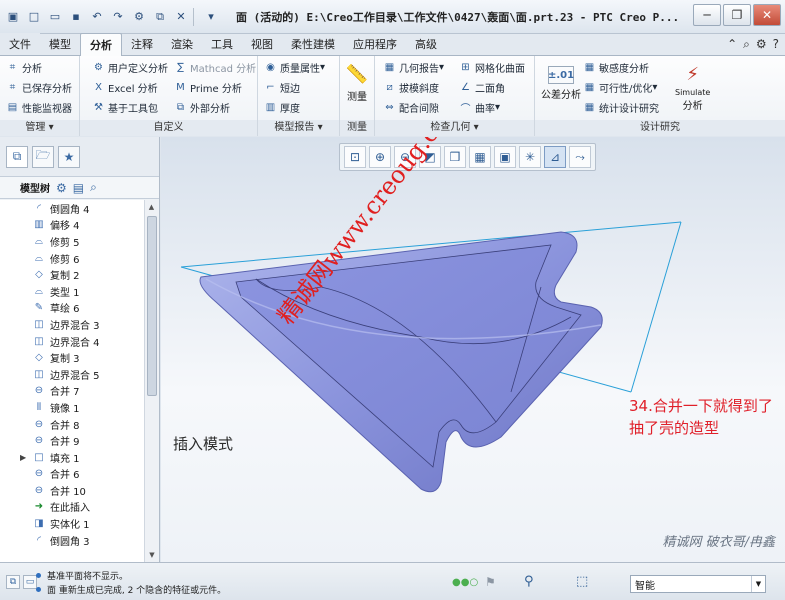 The width and height of the screenshot is (785, 600). Describe the element at coordinates (93, 187) in the screenshot. I see `tree-search-icon: ⌕` at that location.